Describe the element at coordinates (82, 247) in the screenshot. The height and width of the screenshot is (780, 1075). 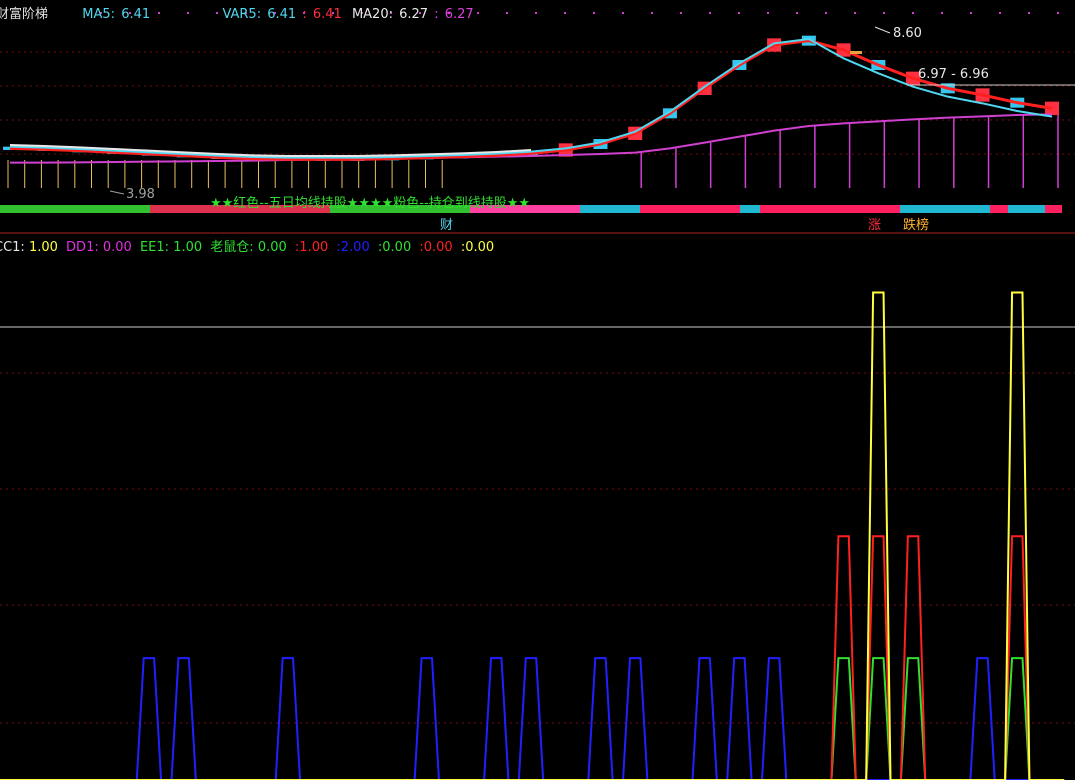
I see `dd1-label: DD1:` at that location.